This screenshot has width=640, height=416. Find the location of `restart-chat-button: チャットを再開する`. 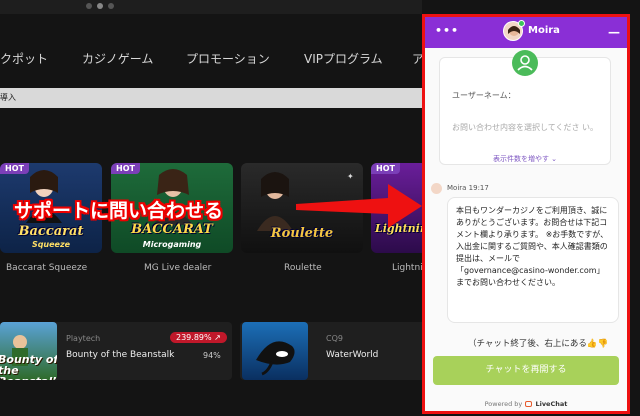

restart-chat-button: チャットを再開する is located at coordinates (526, 370).